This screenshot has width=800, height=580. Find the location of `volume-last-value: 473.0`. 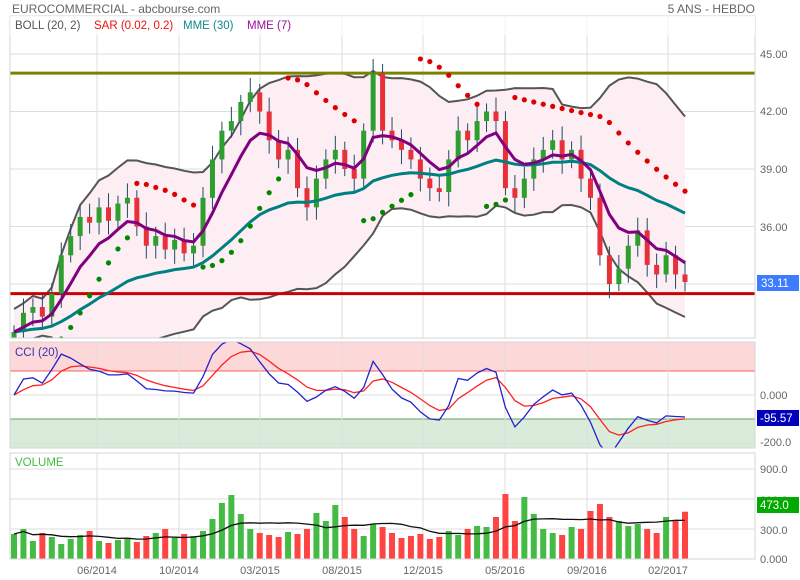

volume-last-value: 473.0 is located at coordinates (774, 506).